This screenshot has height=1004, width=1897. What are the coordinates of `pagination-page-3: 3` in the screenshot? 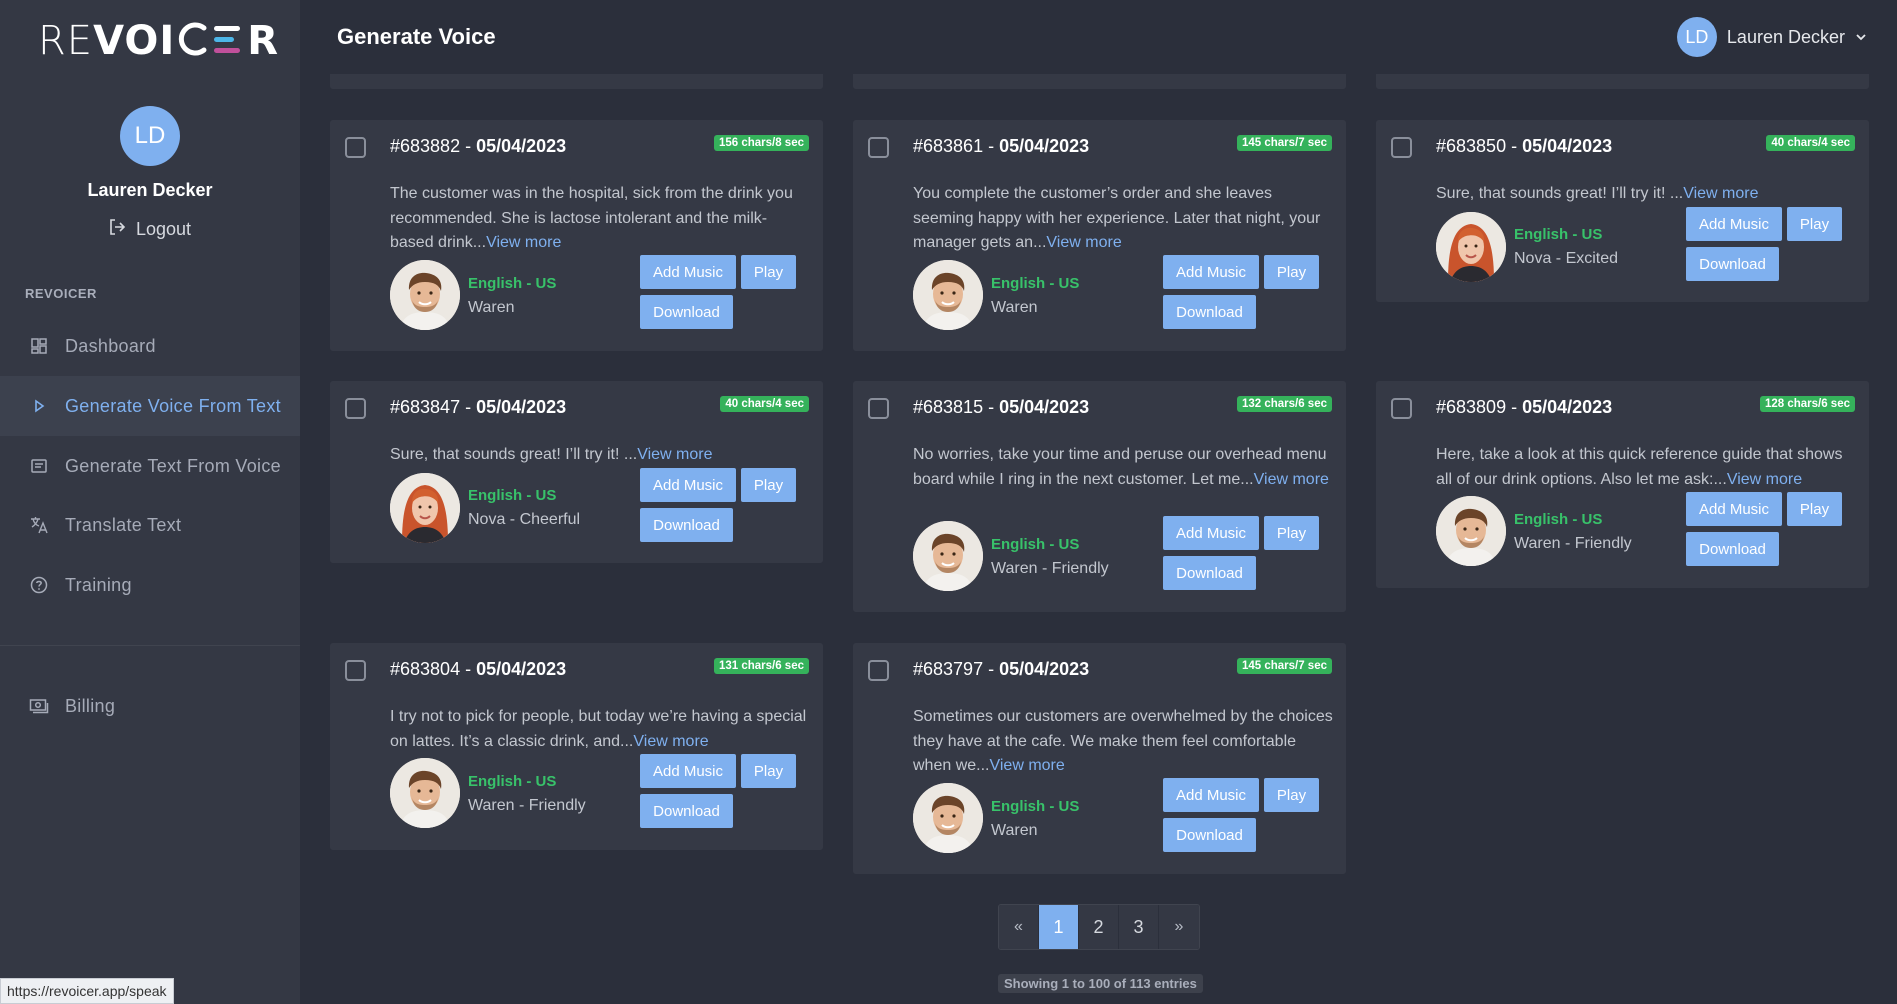 It's located at (1139, 927).